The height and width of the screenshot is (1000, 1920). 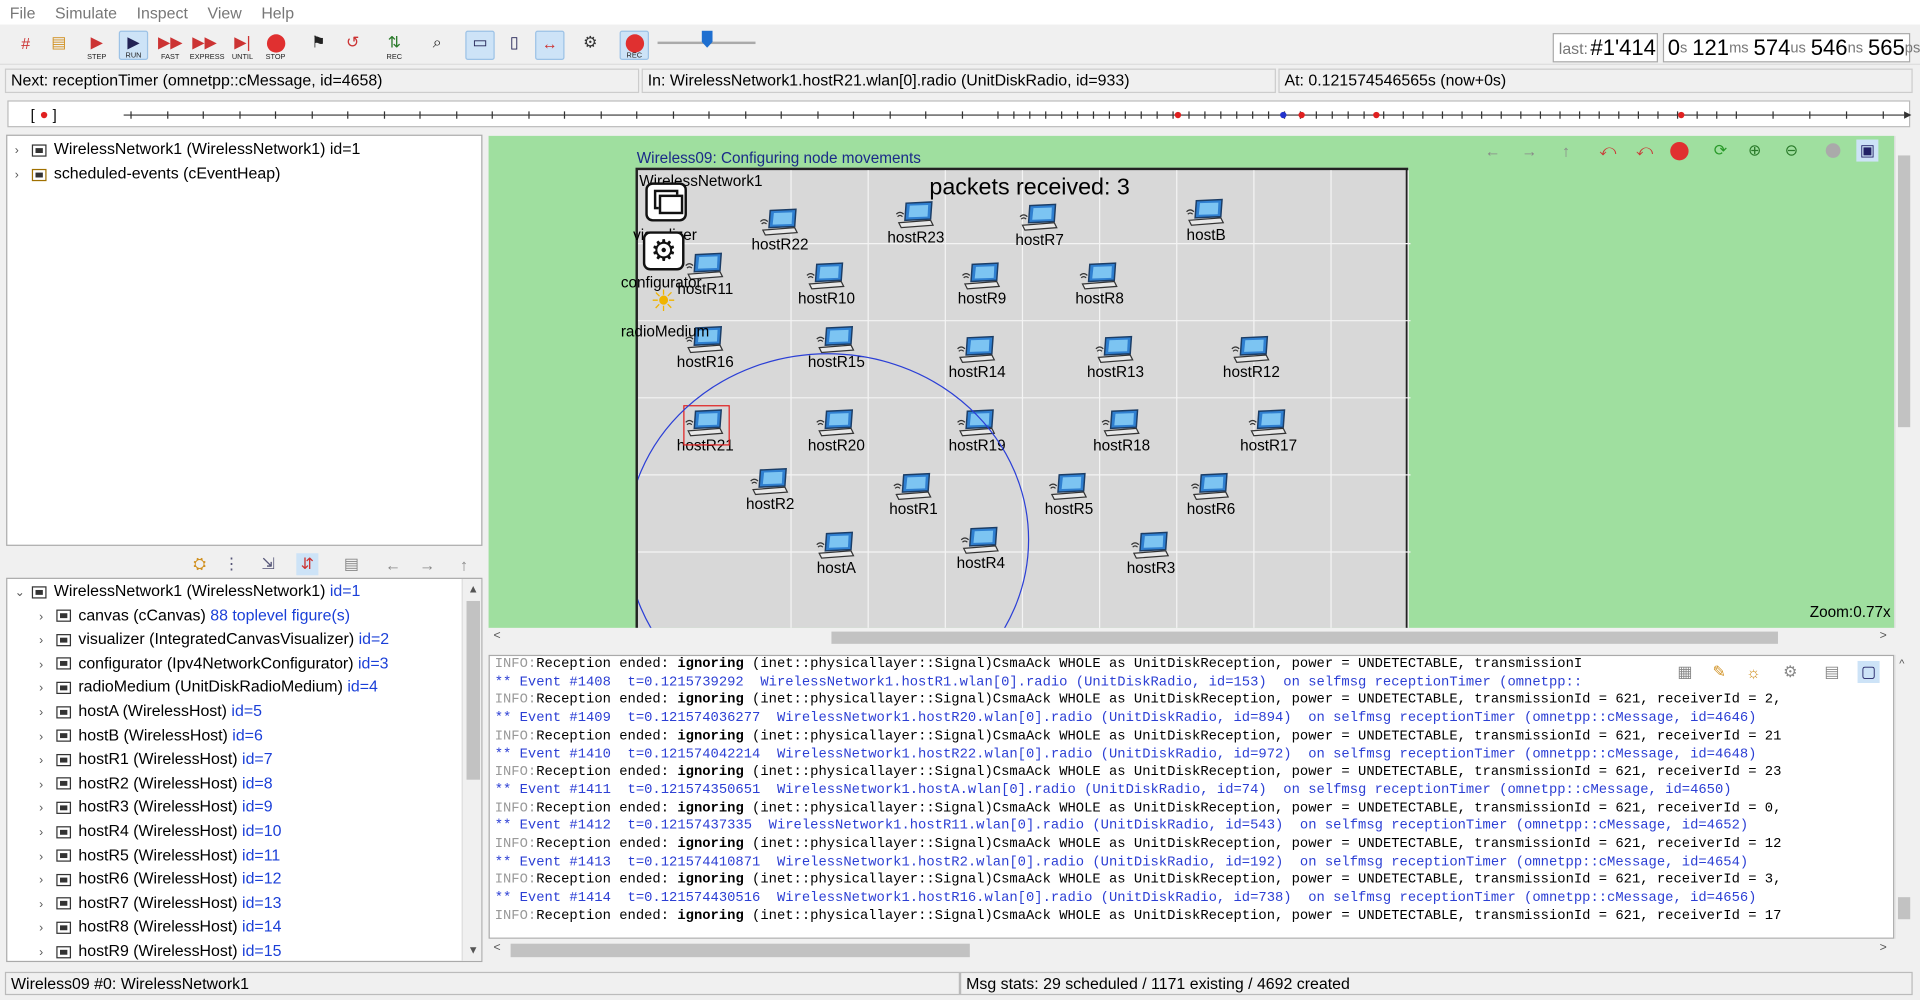 I want to click on host-node: hostR4, so click(x=981, y=548).